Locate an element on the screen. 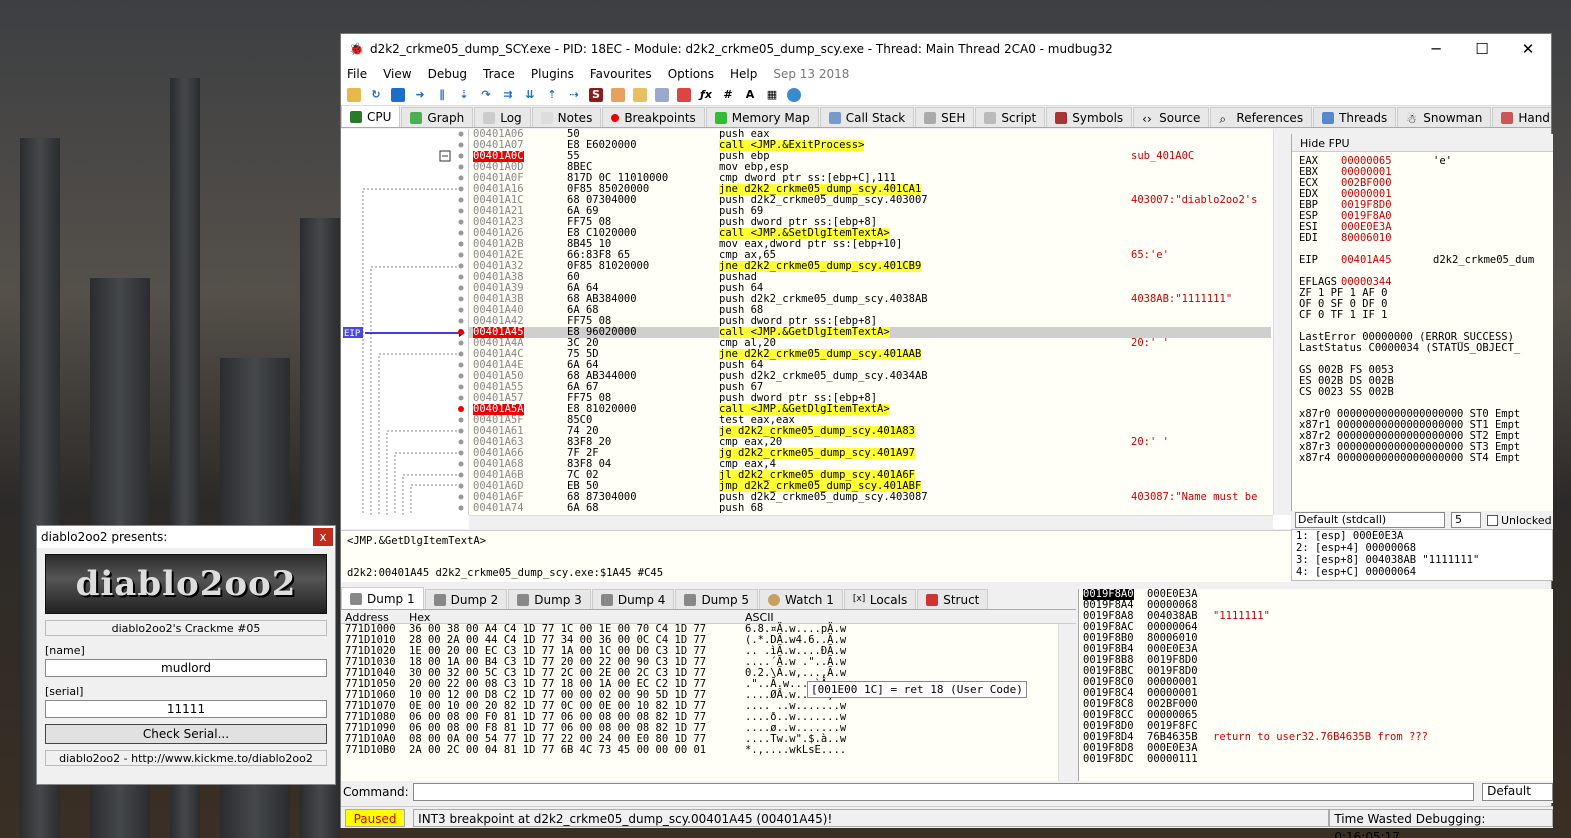 Image resolution: width=1571 pixels, height=838 pixels. register-row: LastStatus C0000034 (STATUS_OBJECT_ is located at coordinates (1422, 348).